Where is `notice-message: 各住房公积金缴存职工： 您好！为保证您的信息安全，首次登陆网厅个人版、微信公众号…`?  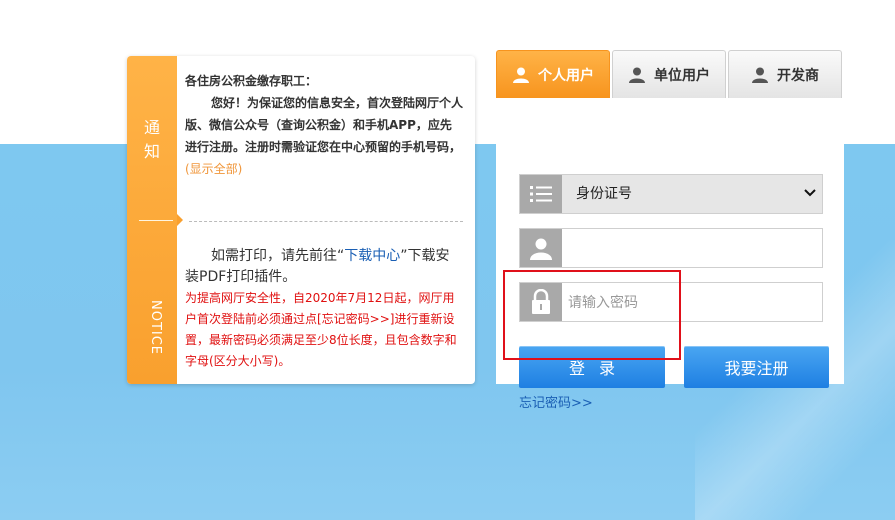 notice-message: 各住房公积金缴存职工： 您好！为保证您的信息安全，首次登陆网厅个人版、微信公众号… is located at coordinates (324, 125).